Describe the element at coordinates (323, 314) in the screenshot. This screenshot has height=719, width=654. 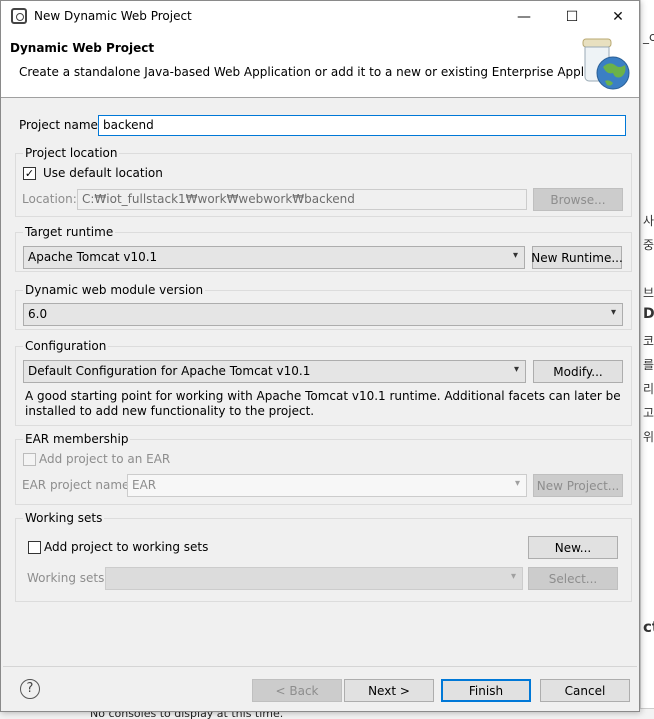
I see `module-version-select: 6.0 ▾` at that location.